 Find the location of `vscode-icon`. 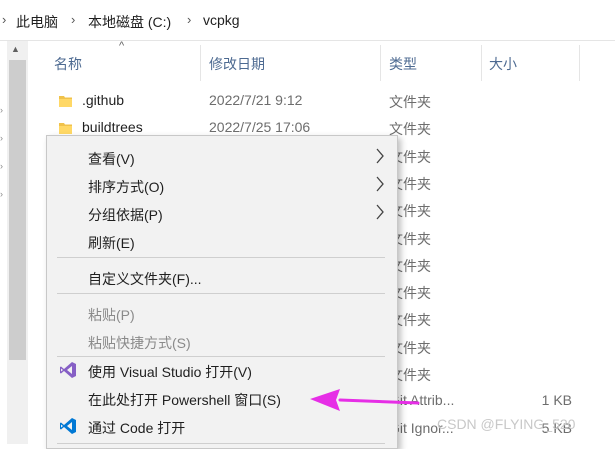

vscode-icon is located at coordinates (68, 426).